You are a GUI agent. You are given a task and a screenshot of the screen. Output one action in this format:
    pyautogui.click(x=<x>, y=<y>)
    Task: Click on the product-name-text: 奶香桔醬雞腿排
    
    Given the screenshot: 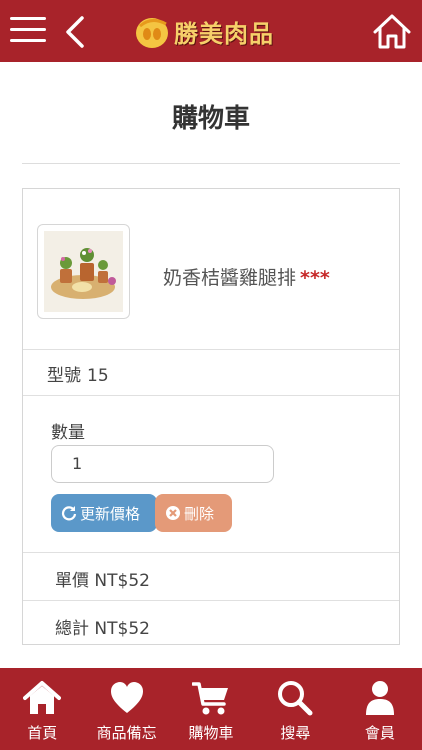 What is the action you would take?
    pyautogui.click(x=230, y=278)
    